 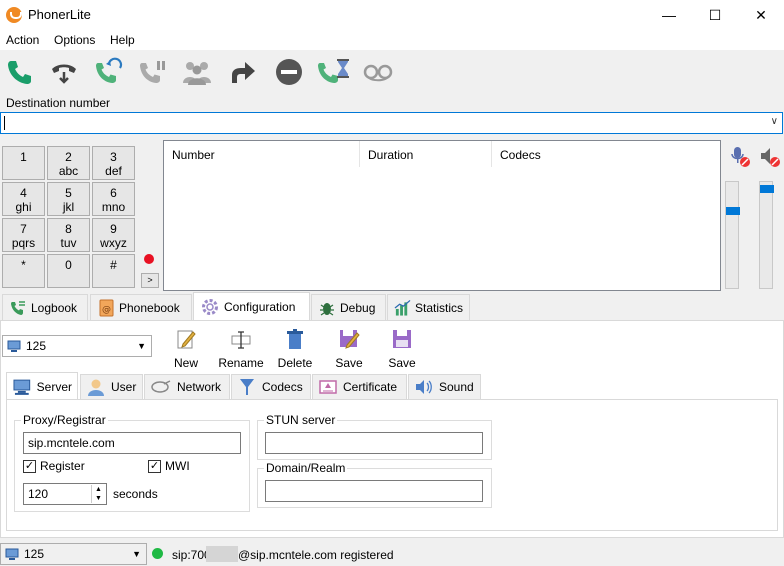 I want to click on tab-network-label: Network, so click(x=199, y=387).